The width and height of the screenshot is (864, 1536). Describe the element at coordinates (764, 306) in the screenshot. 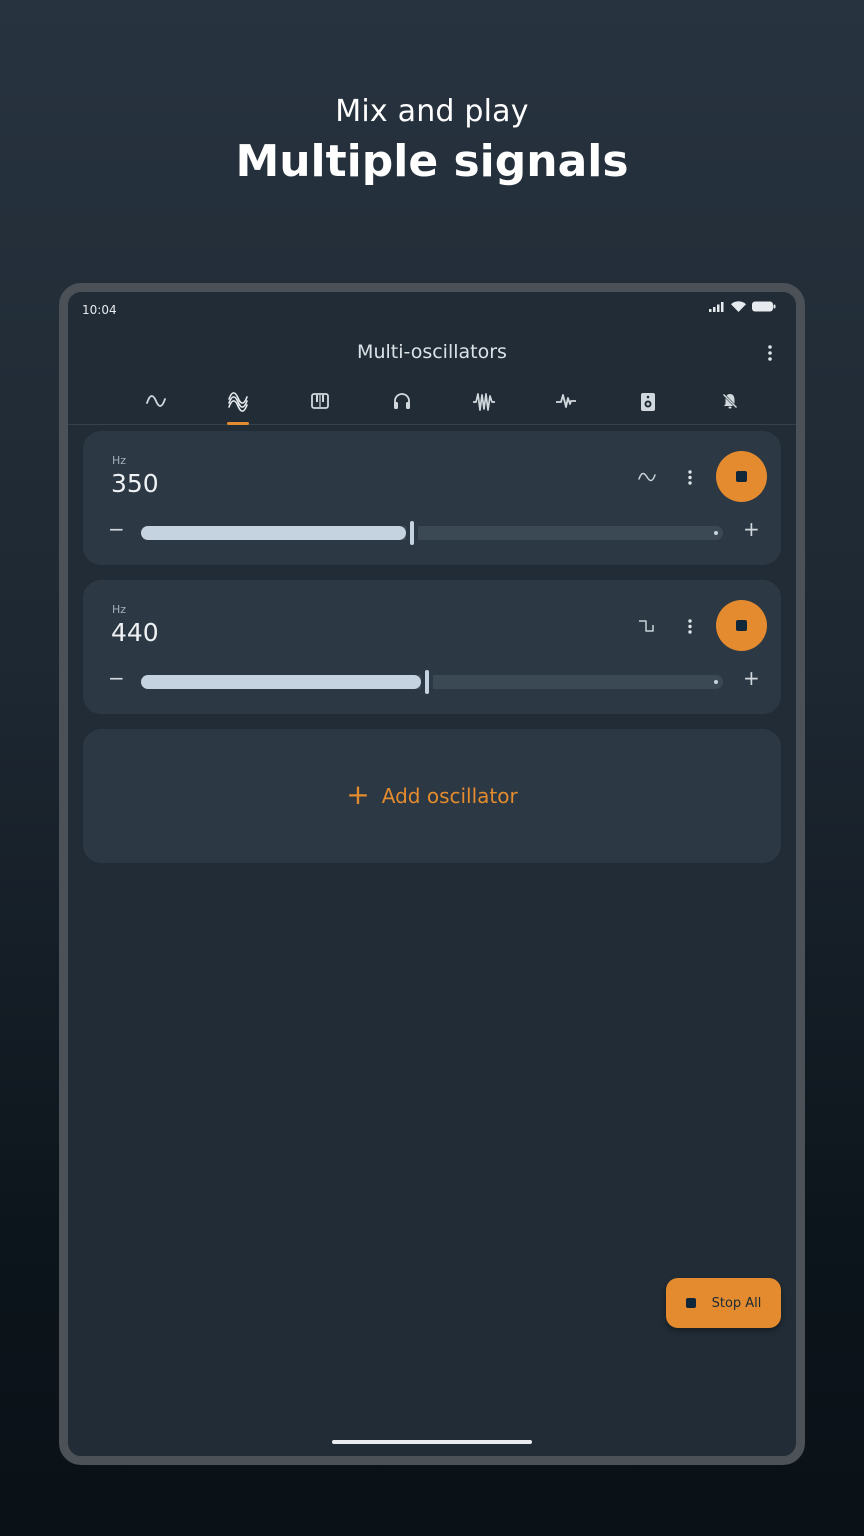

I see `battery-icon` at that location.